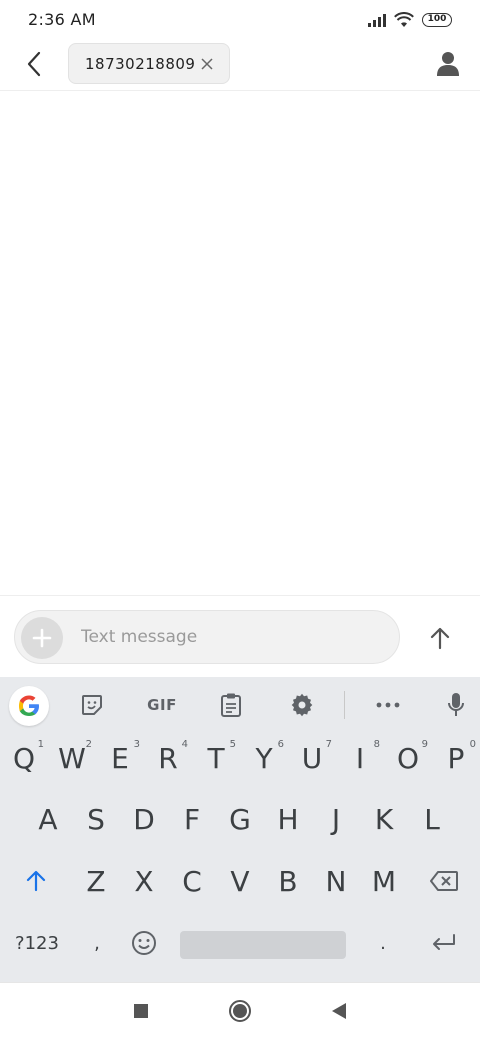 Image resolution: width=480 pixels, height=1040 pixels. Describe the element at coordinates (312, 758) in the screenshot. I see `key-u: U7` at that location.